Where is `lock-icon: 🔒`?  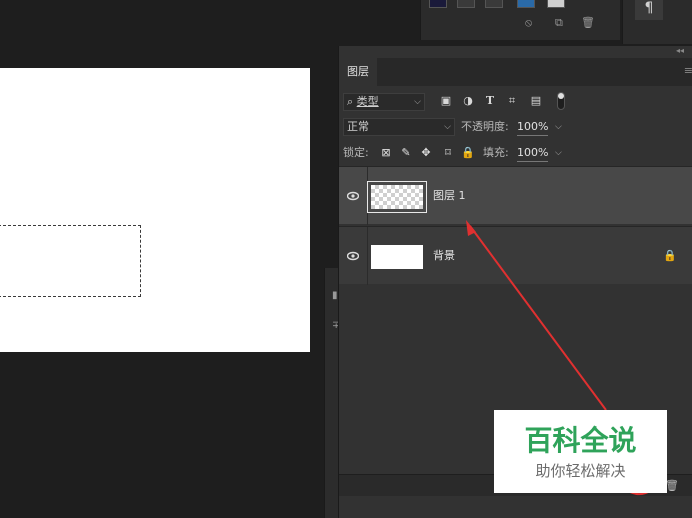
lock-icon: 🔒 is located at coordinates (670, 256).